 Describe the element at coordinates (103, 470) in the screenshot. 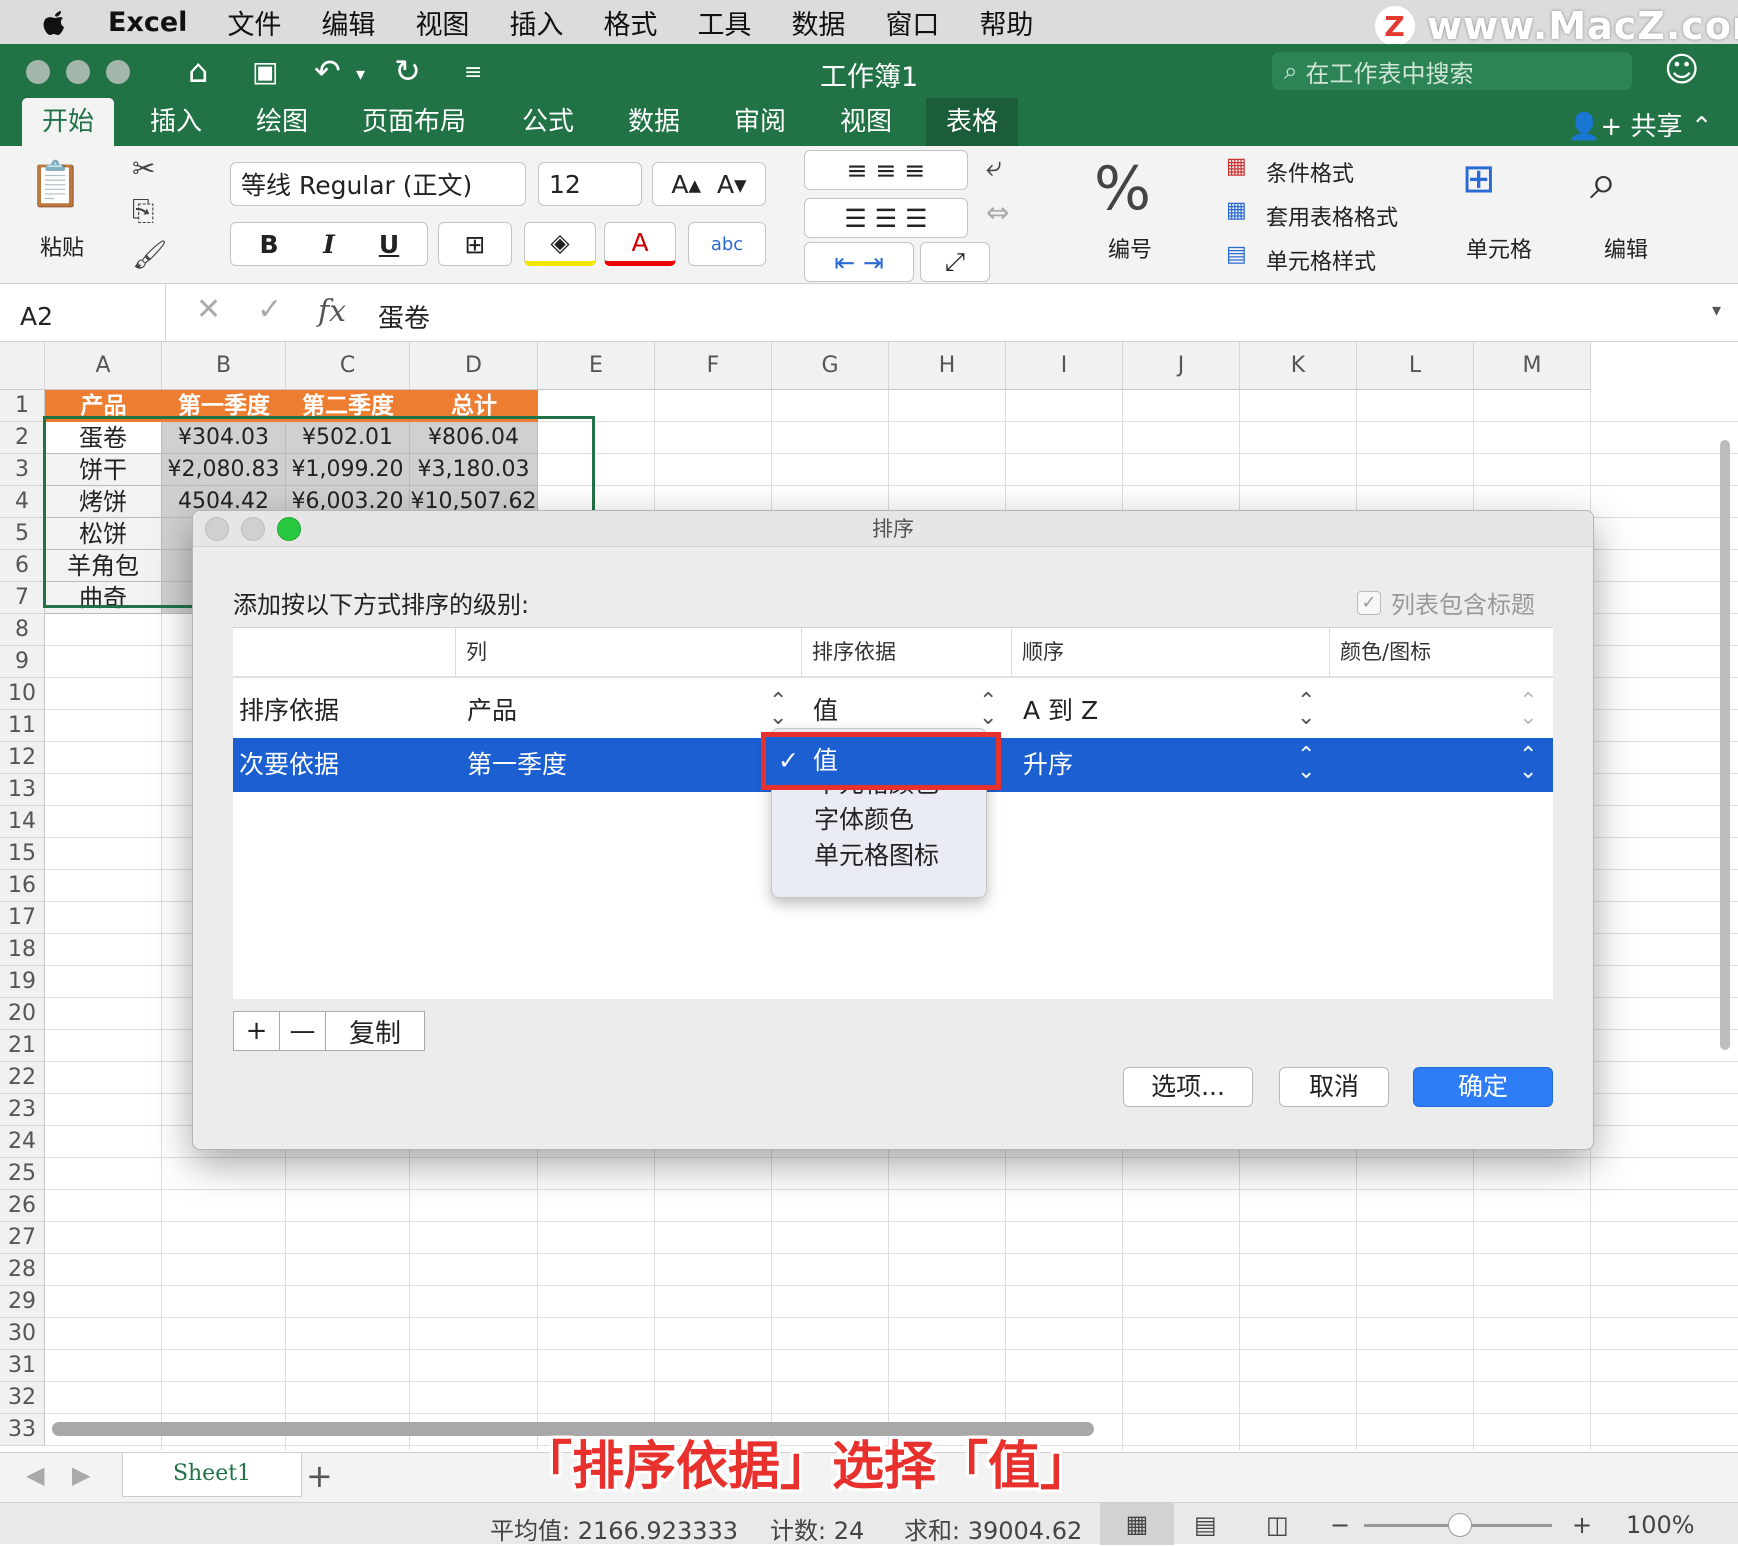

I see `table-cell: 饼干` at that location.